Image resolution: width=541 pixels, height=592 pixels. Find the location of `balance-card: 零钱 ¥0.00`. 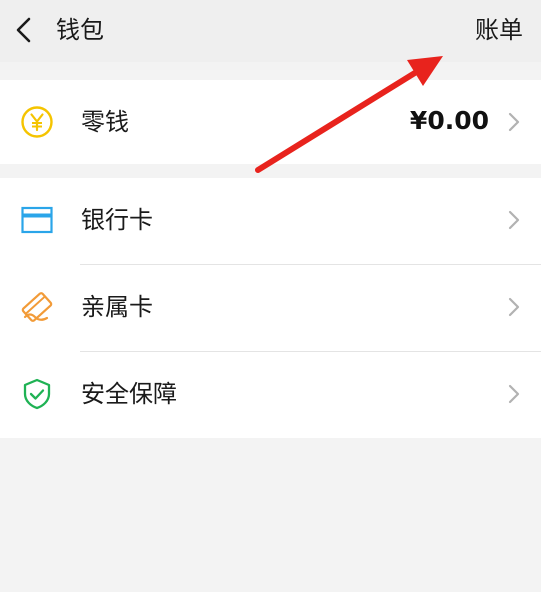

balance-card: 零钱 ¥0.00 is located at coordinates (270, 122).